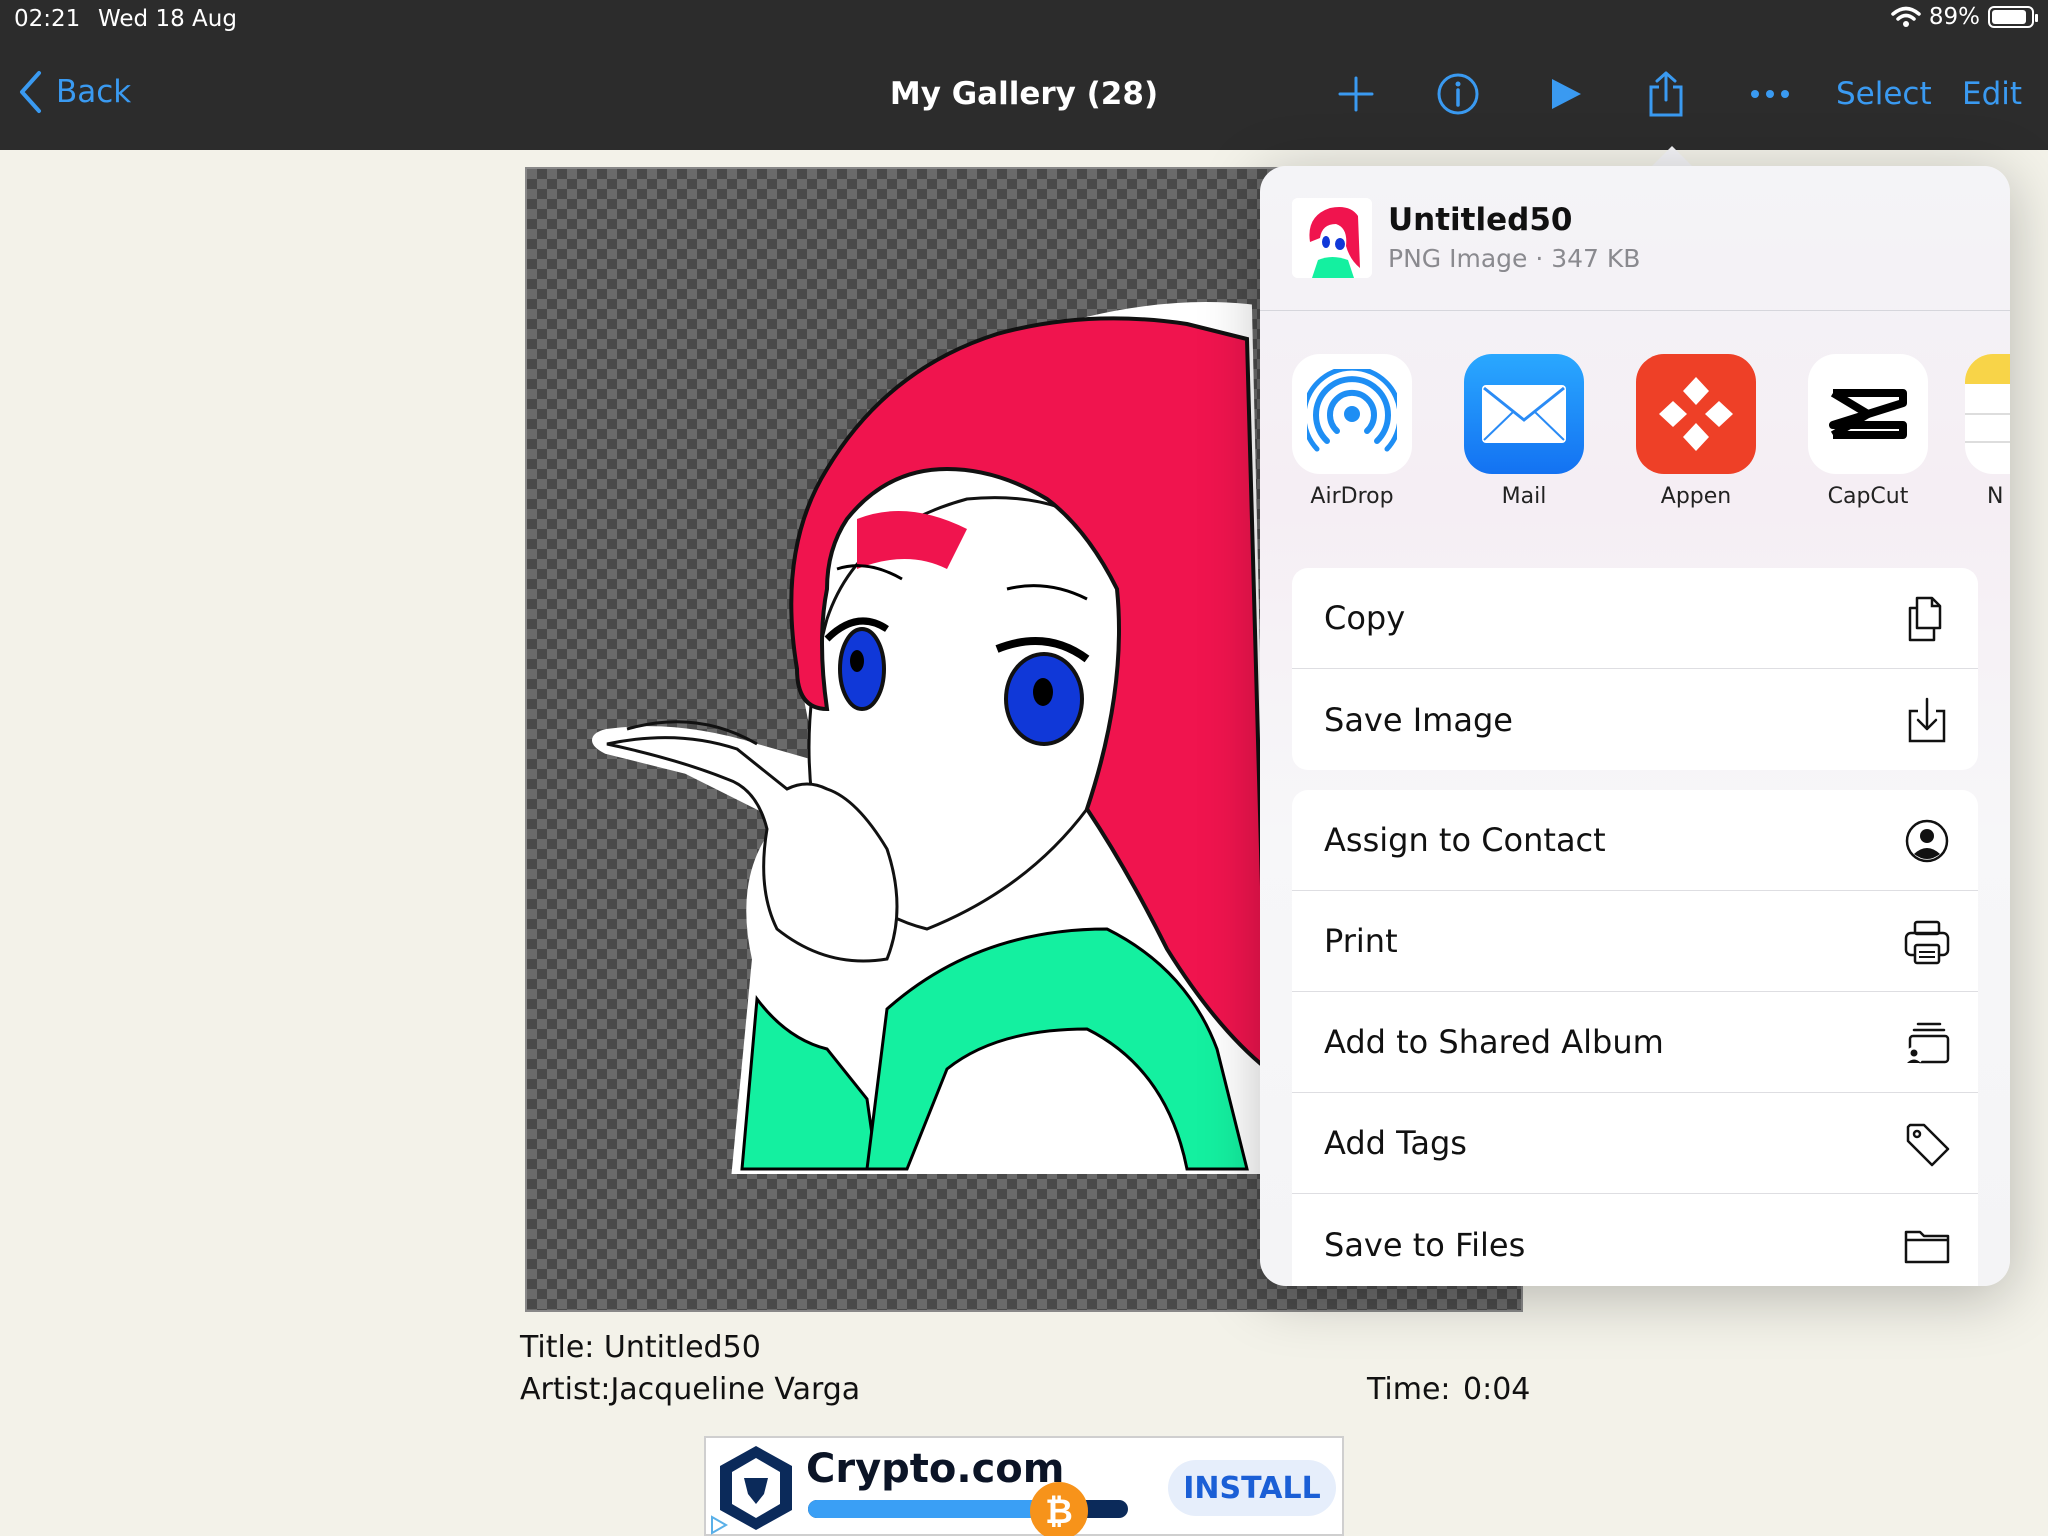 This screenshot has width=2048, height=1536. I want to click on play-button, so click(1566, 94).